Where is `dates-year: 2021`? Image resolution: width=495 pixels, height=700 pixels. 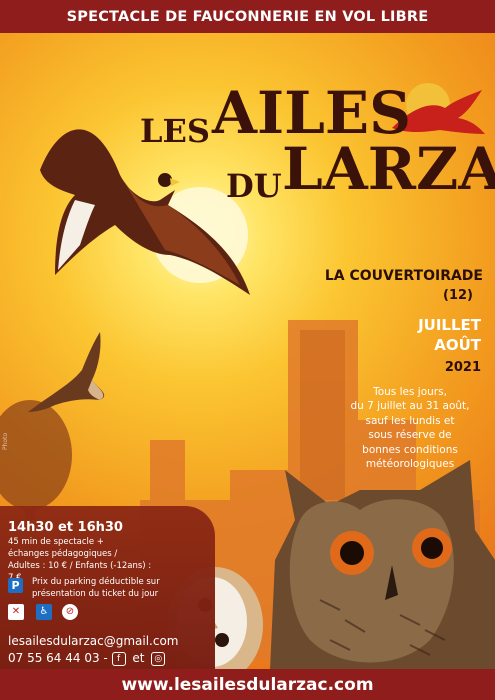
dates-year: 2021 is located at coordinates (462, 367).